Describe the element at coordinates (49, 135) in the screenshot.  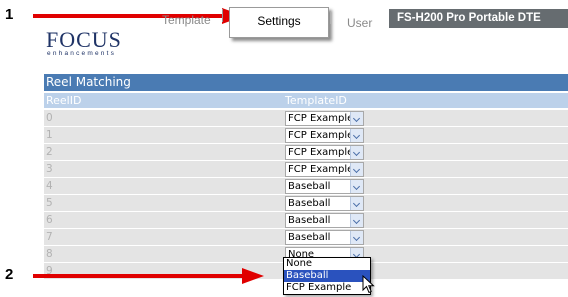
I see `reel-id-cell: 1` at that location.